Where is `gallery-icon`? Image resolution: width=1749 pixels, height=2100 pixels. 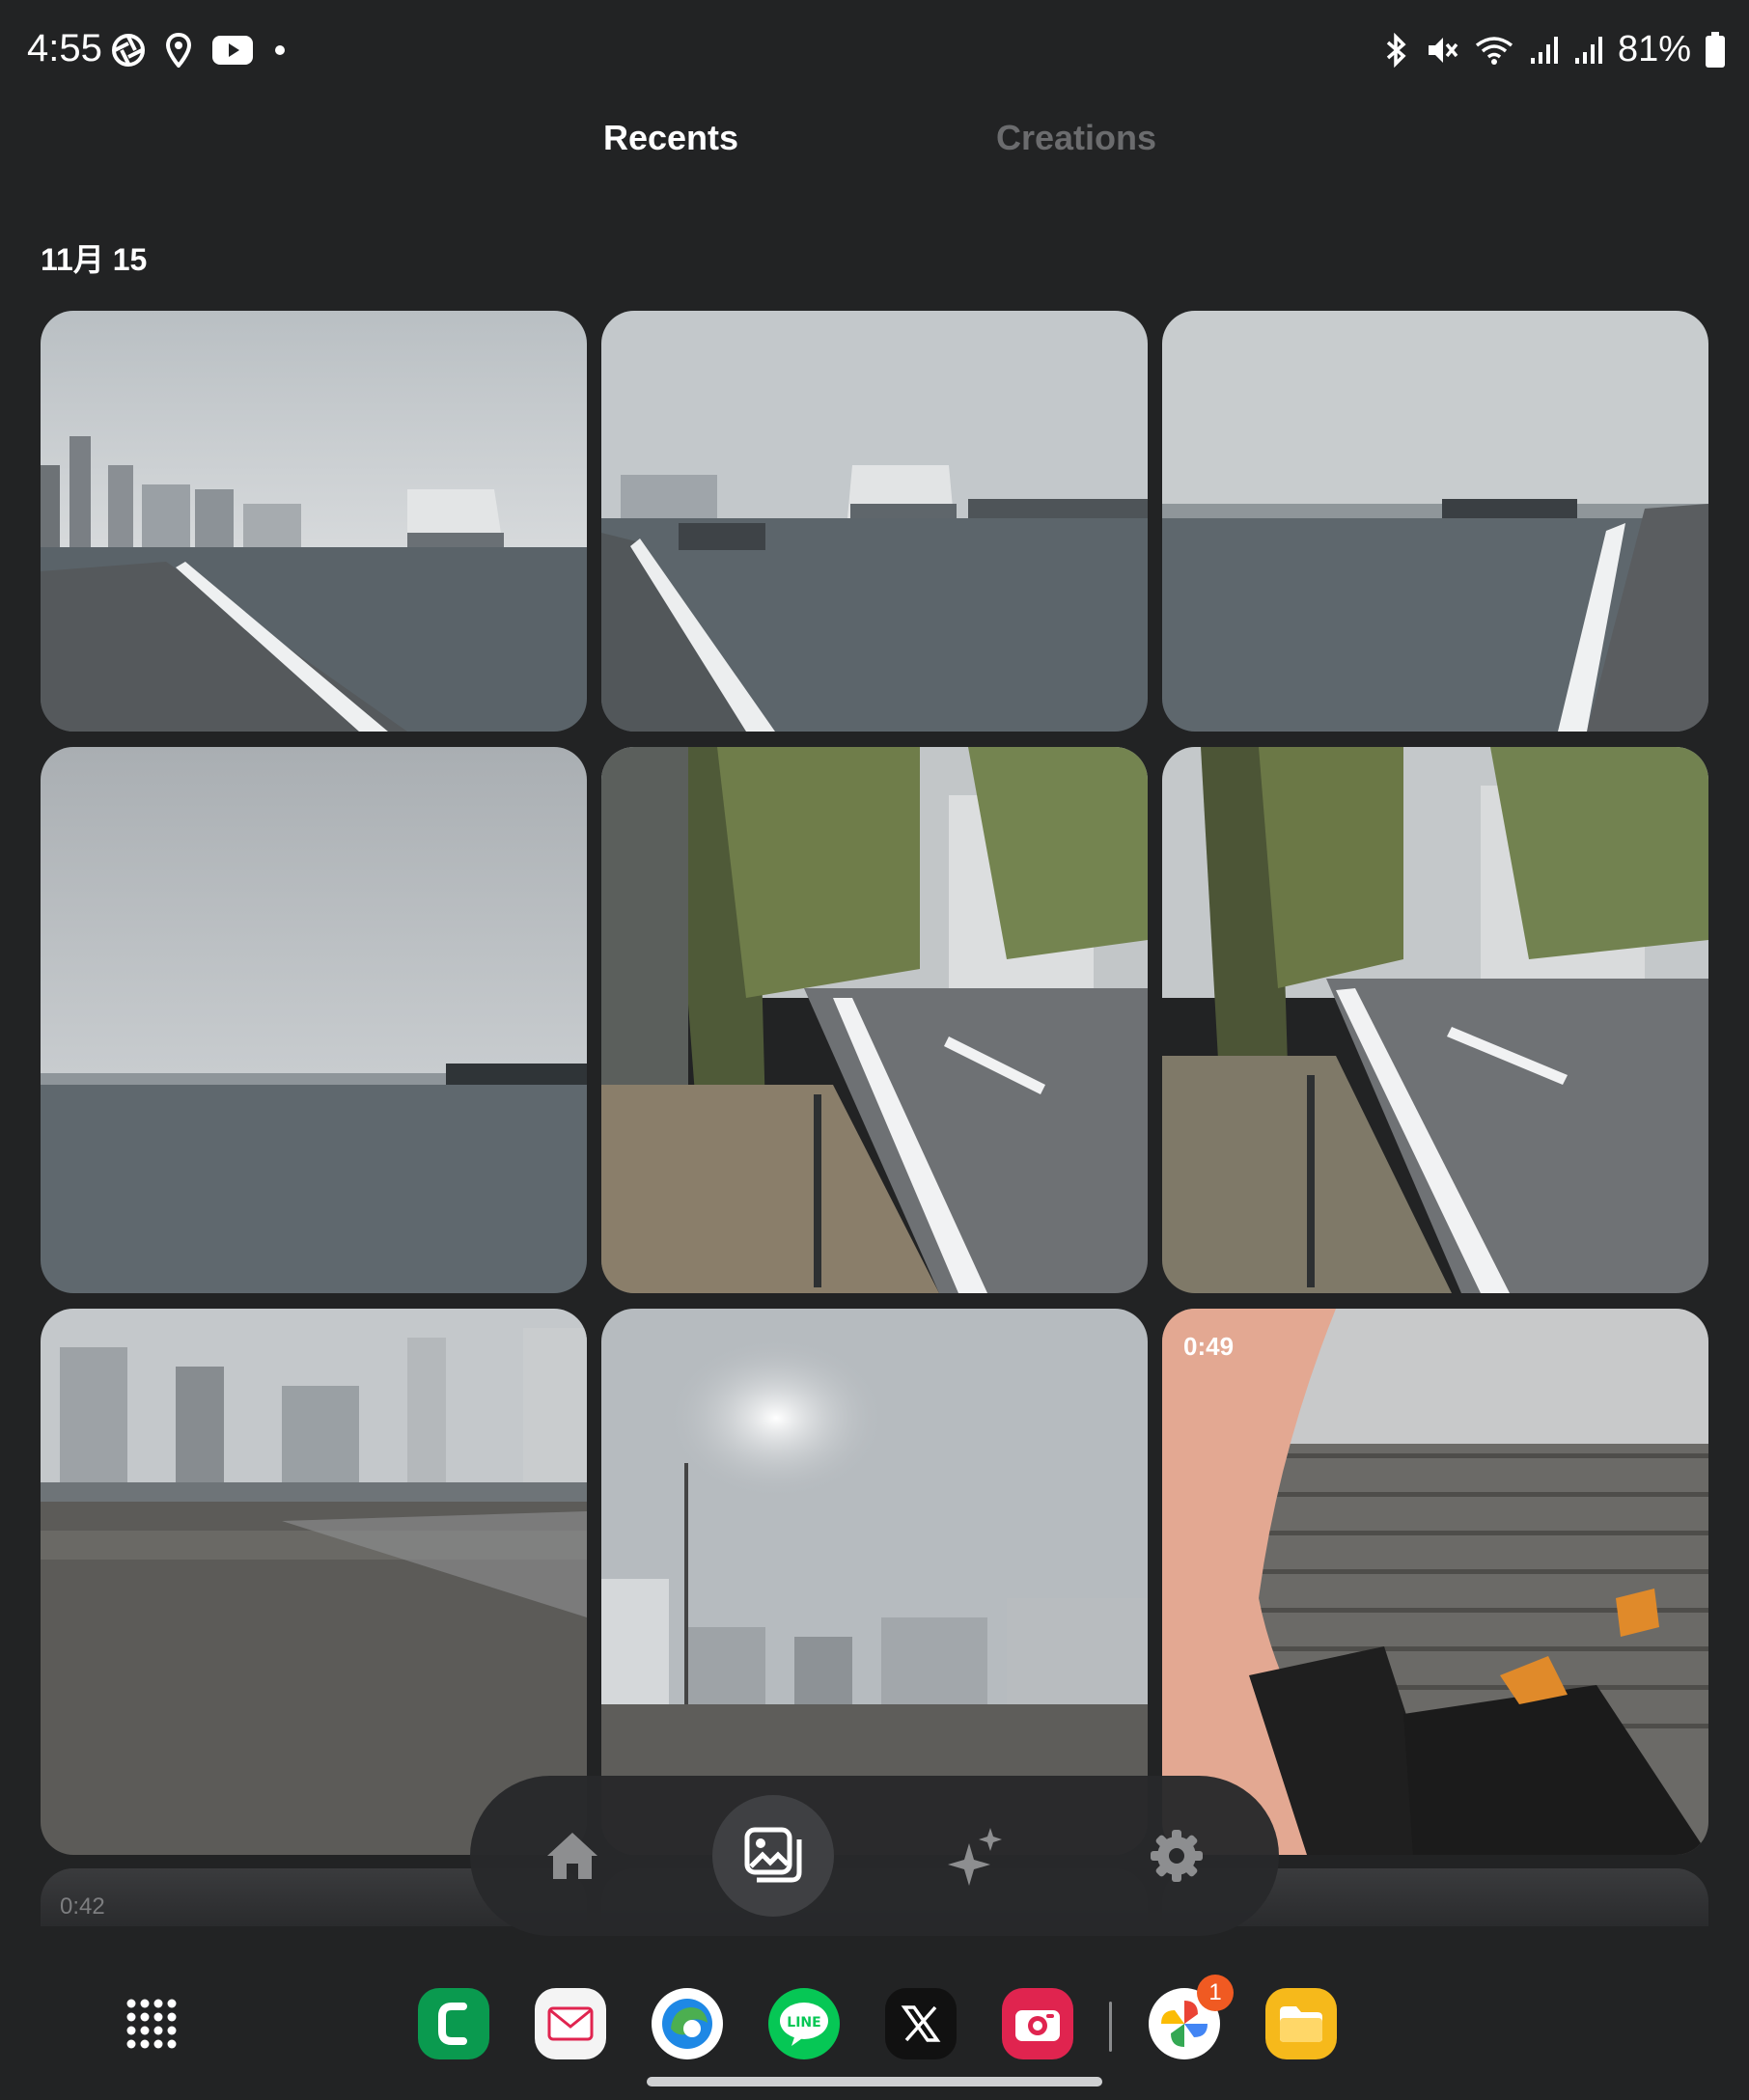
gallery-icon is located at coordinates (773, 1855).